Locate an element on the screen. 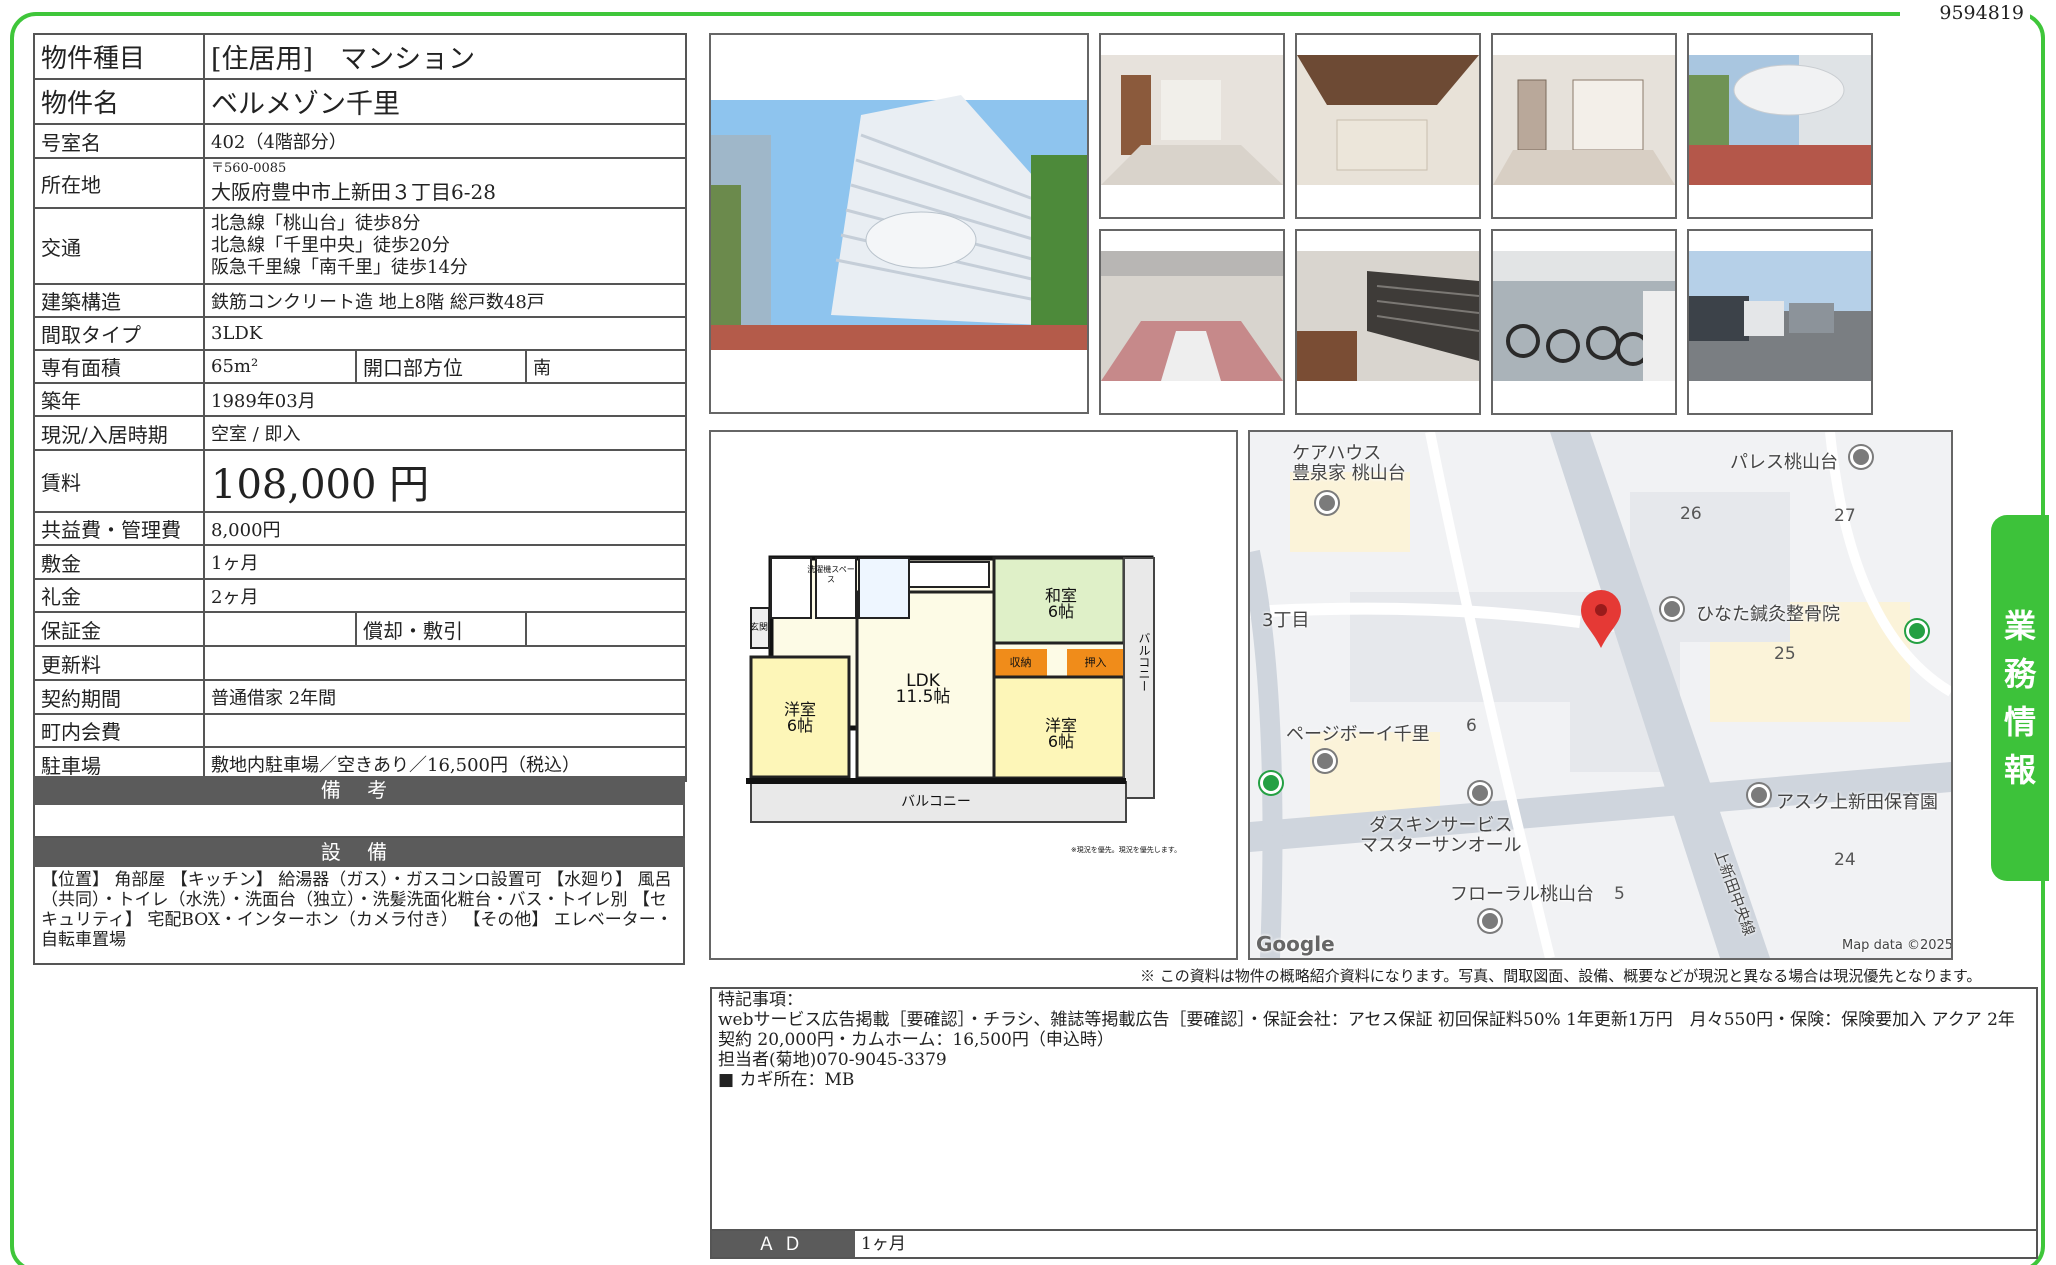  map-label-hinata: ひなた鍼灸整骨院 is located at coordinates (1768, 614).